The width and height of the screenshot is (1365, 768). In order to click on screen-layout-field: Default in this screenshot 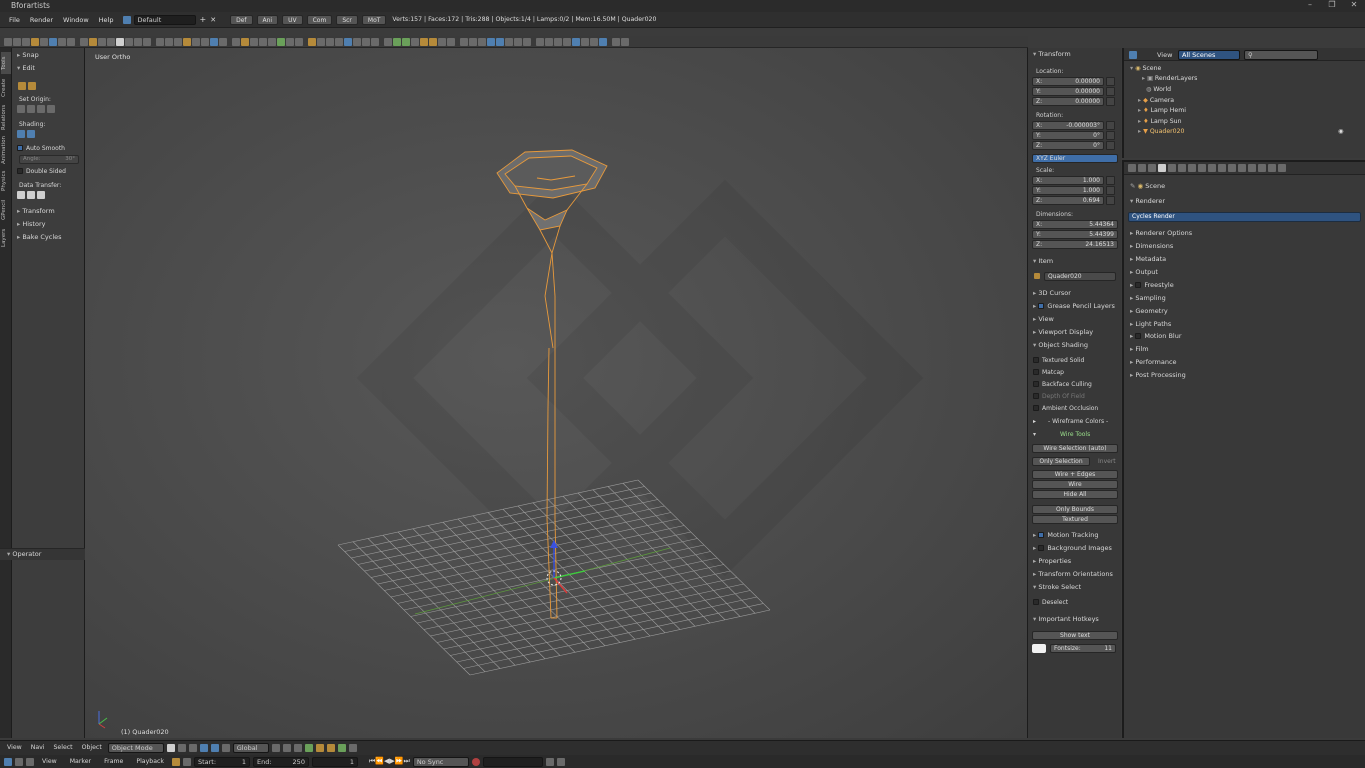, I will do `click(164, 19)`.